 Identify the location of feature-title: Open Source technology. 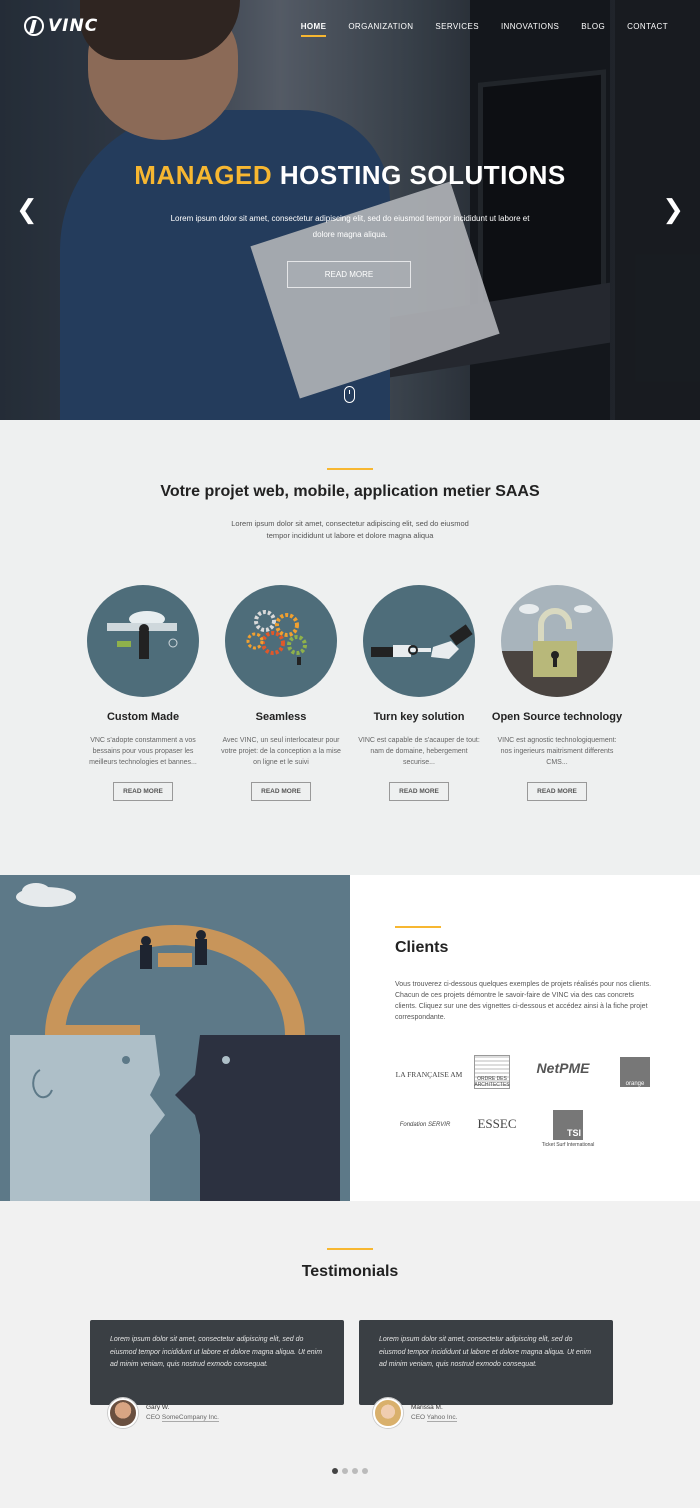
(557, 717).